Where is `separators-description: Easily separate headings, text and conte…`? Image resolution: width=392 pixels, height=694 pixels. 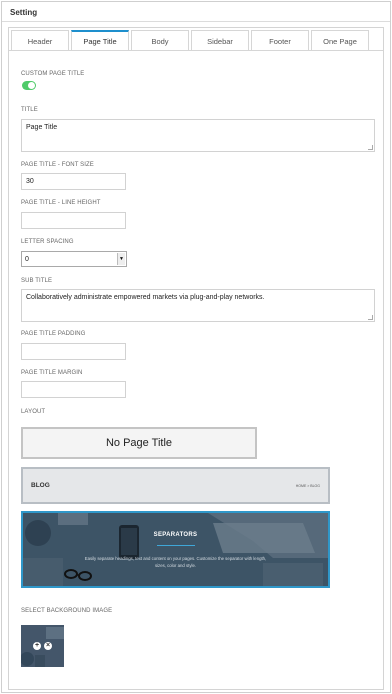
separators-description: Easily separate headings, text and conte… is located at coordinates (175, 562).